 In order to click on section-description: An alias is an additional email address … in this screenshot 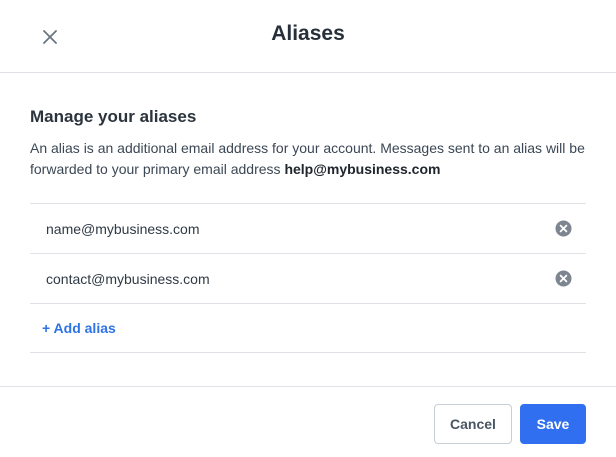, I will do `click(310, 159)`.